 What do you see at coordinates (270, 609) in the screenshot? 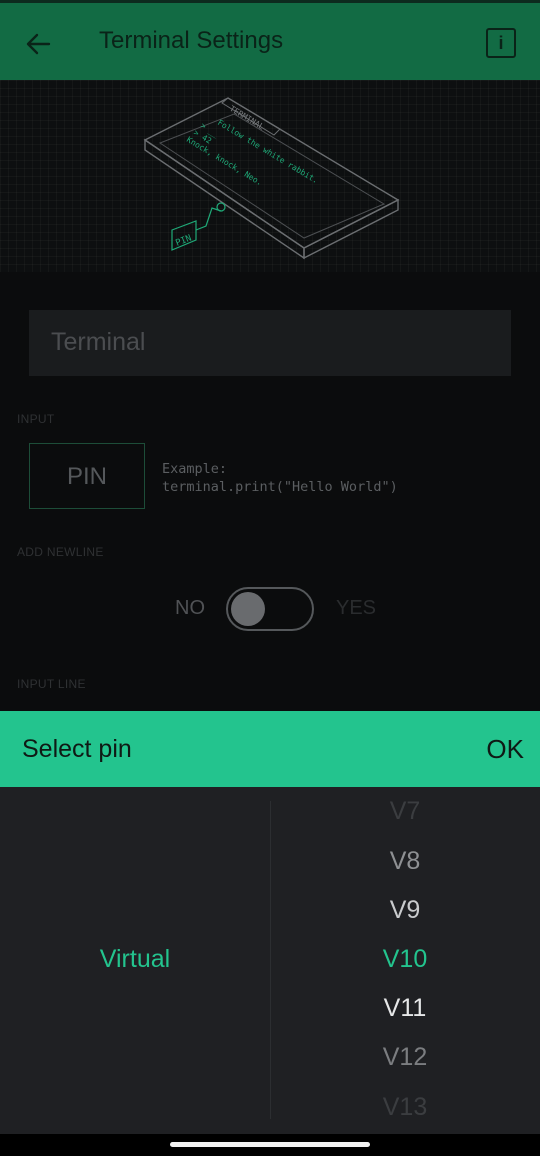
I see `newline-toggle` at bounding box center [270, 609].